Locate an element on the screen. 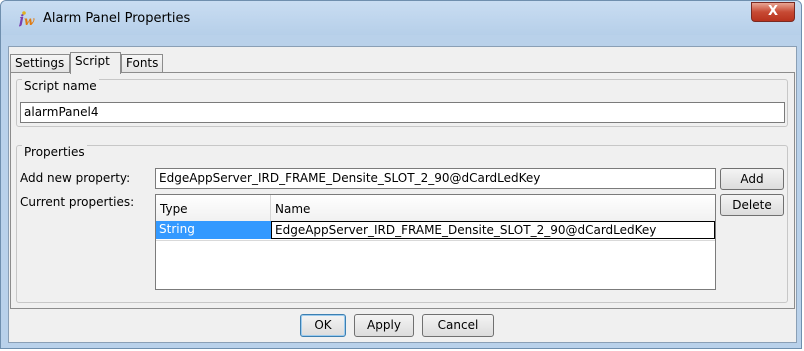 The width and height of the screenshot is (804, 351). title-bar: j w Alarm Panel Properties X is located at coordinates (401, 18).